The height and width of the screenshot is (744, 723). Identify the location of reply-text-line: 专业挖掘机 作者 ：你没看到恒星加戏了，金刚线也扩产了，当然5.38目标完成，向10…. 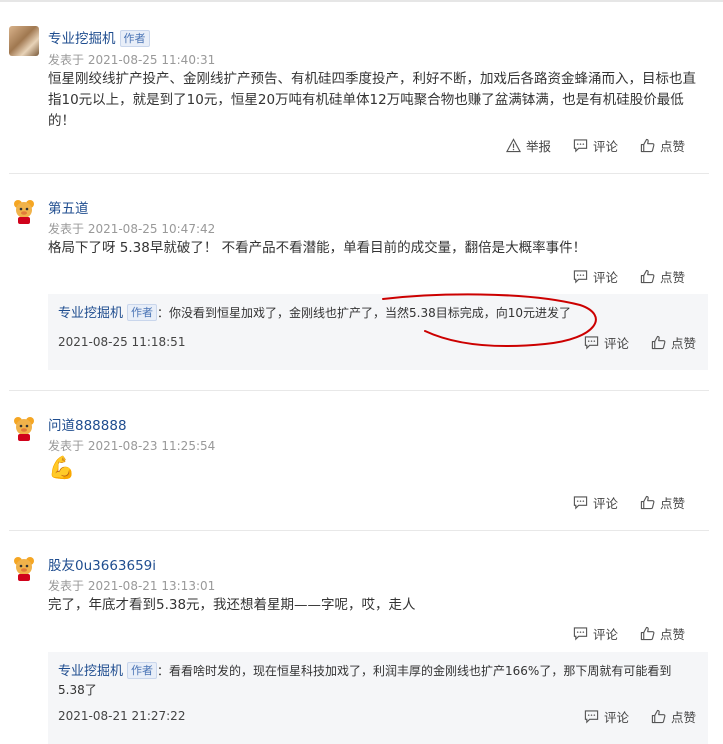
(378, 313).